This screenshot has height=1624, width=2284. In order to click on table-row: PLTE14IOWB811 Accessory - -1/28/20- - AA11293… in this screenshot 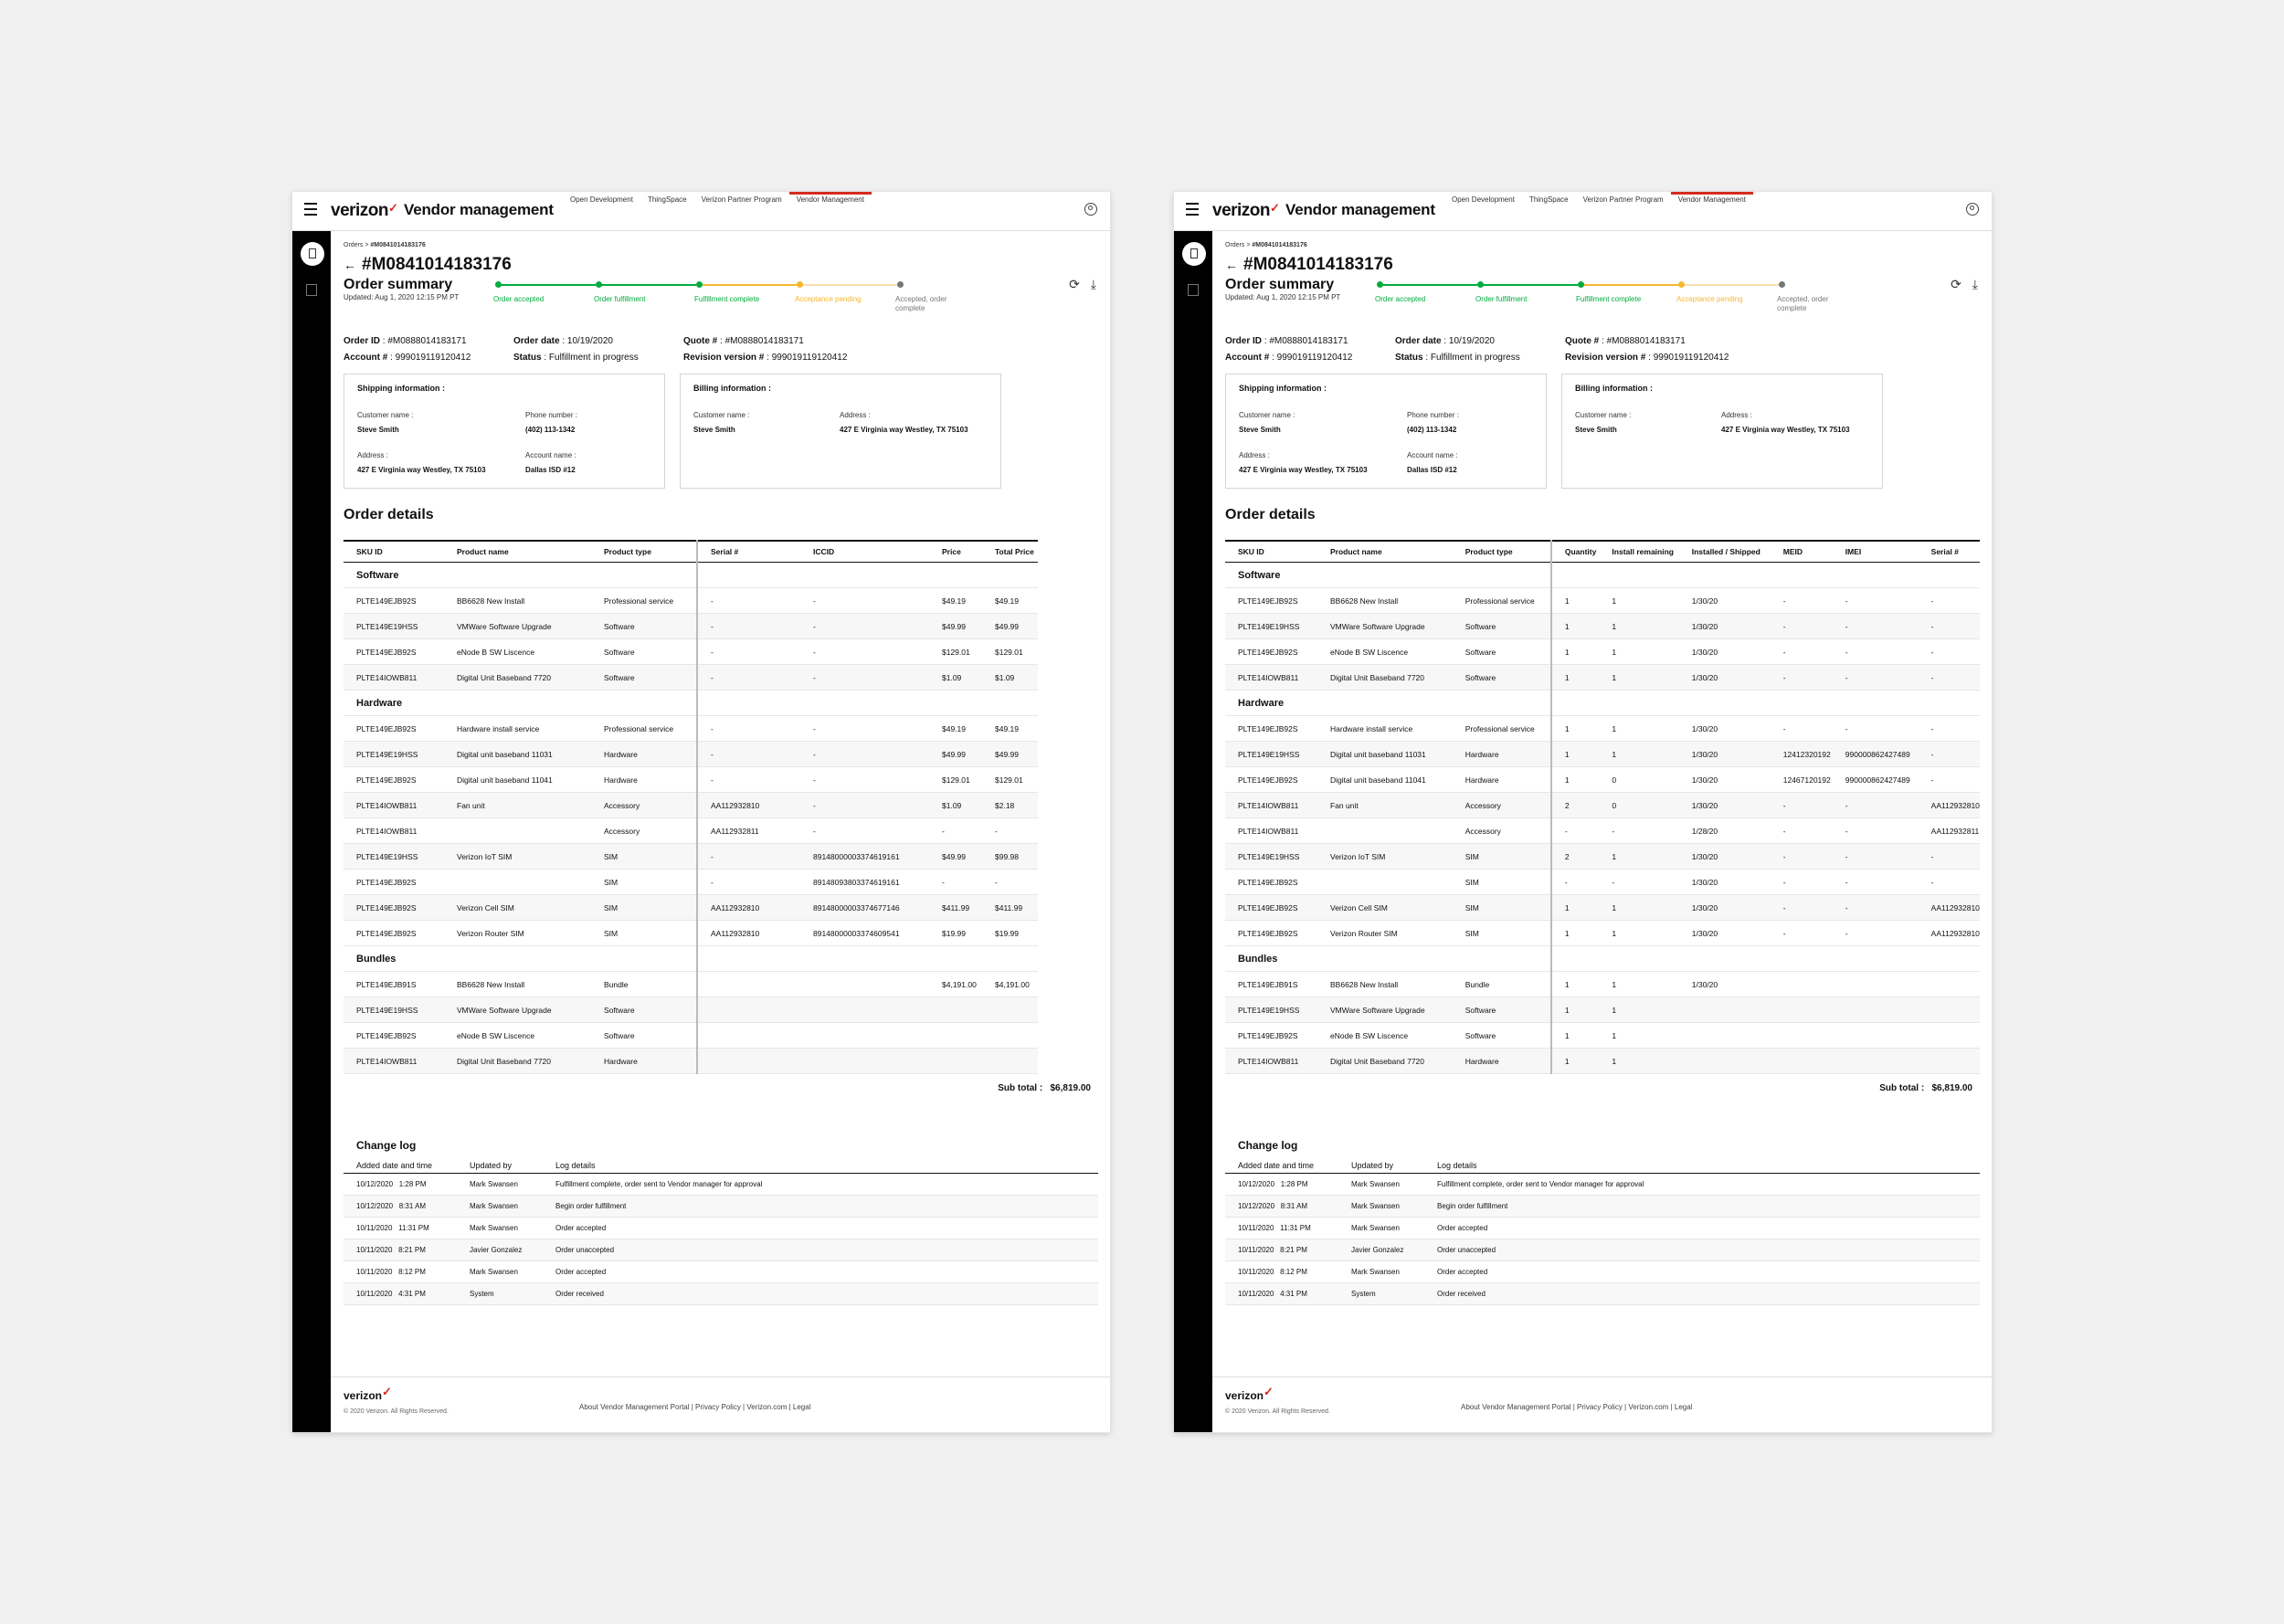, I will do `click(1602, 830)`.